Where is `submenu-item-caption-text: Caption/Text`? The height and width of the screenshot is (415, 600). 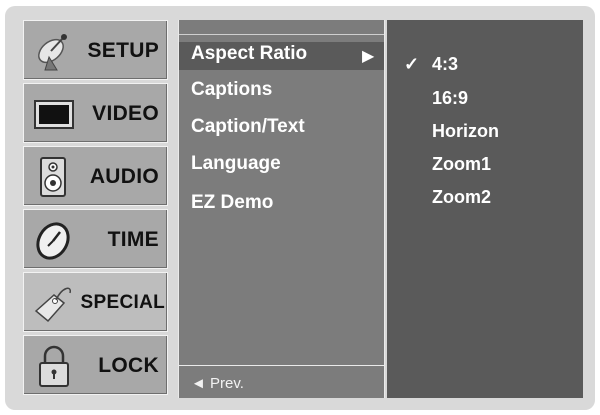
submenu-item-caption-text: Caption/Text is located at coordinates (248, 127).